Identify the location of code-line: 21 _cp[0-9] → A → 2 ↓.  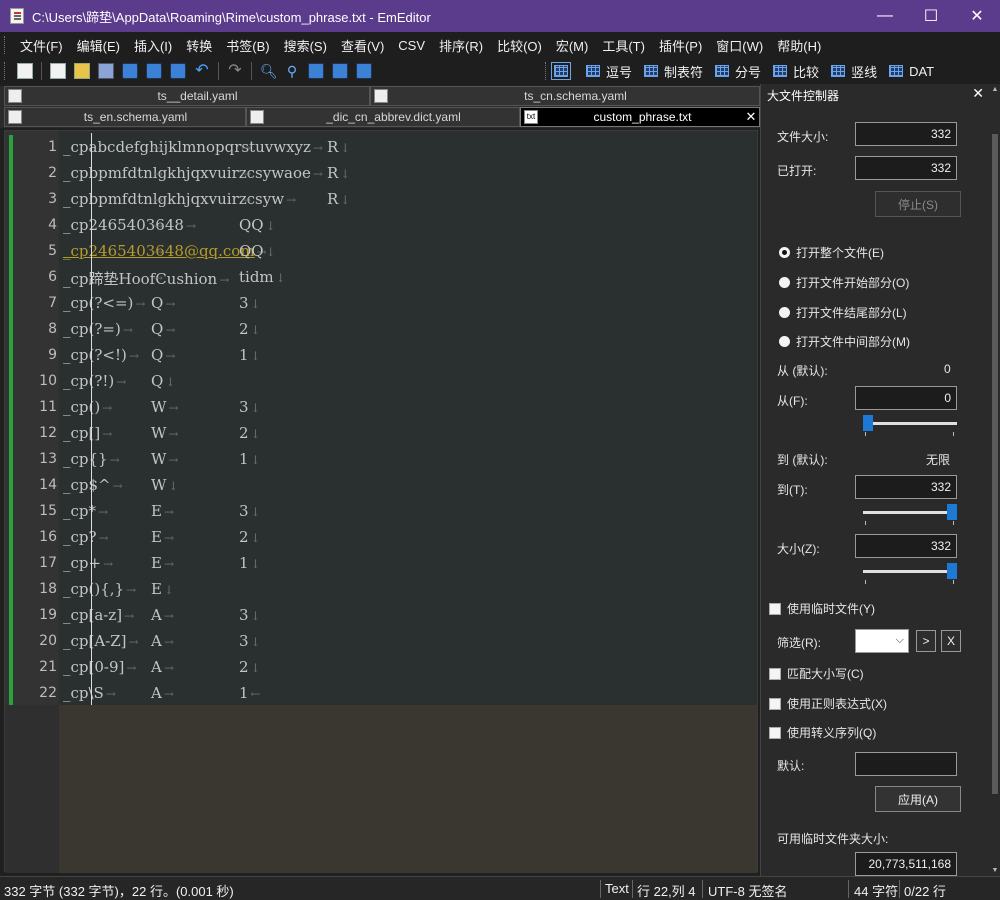
(381, 667).